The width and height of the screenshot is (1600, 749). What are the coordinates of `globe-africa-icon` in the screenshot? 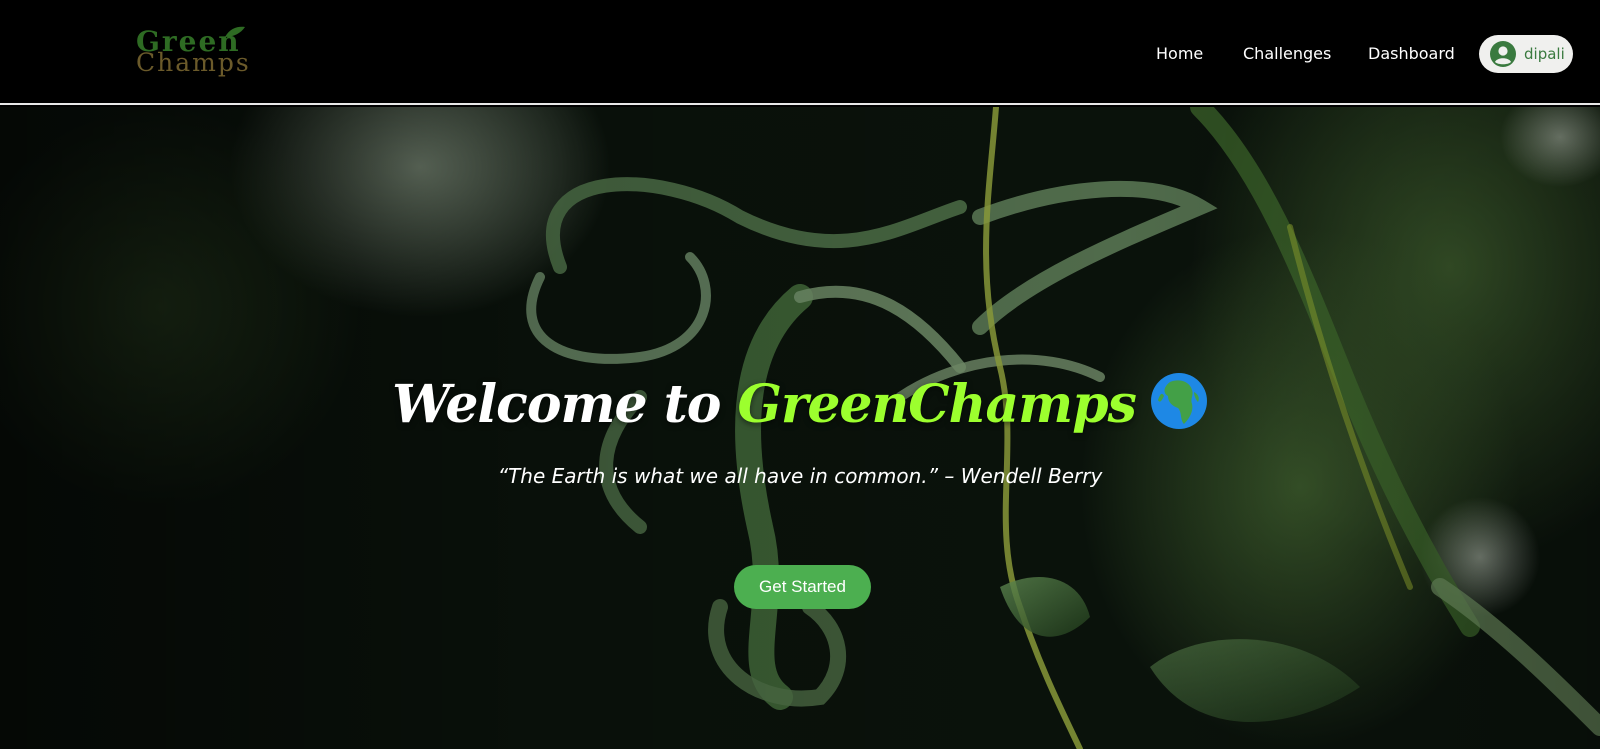 It's located at (1178, 401).